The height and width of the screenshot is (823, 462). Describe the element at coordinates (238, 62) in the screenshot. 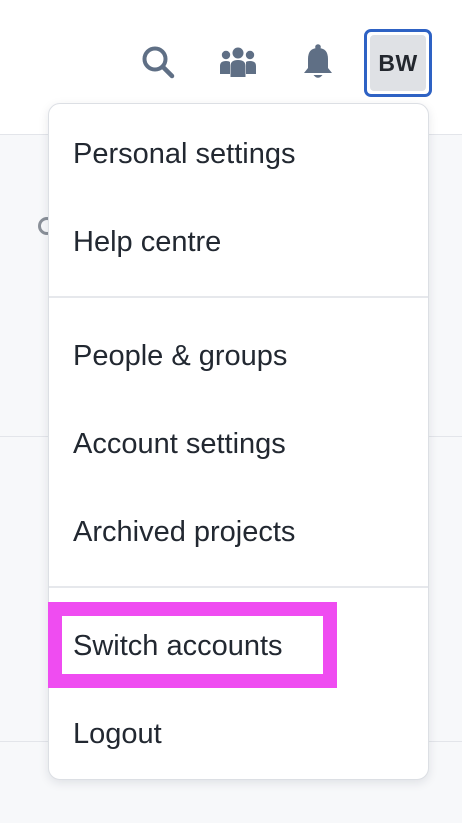

I see `people-icon` at that location.